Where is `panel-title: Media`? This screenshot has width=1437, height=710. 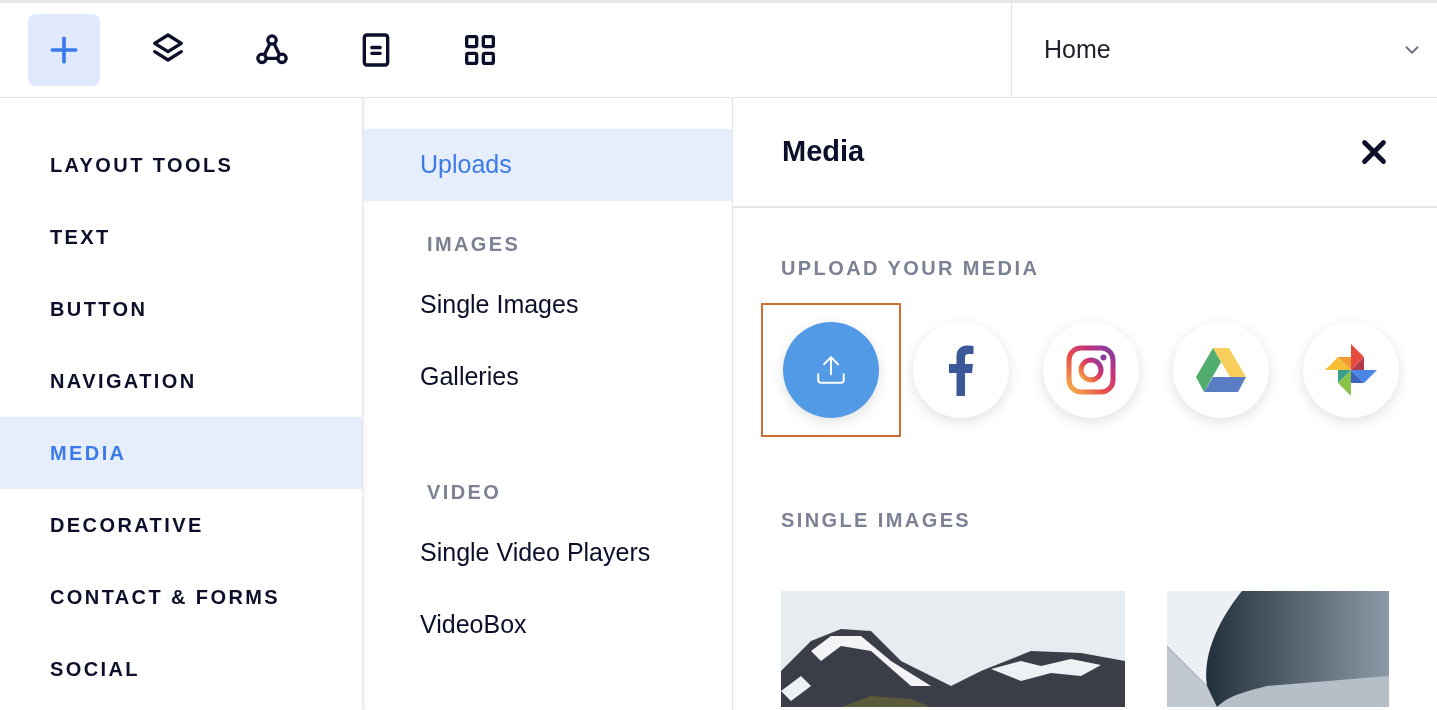
panel-title: Media is located at coordinates (823, 152).